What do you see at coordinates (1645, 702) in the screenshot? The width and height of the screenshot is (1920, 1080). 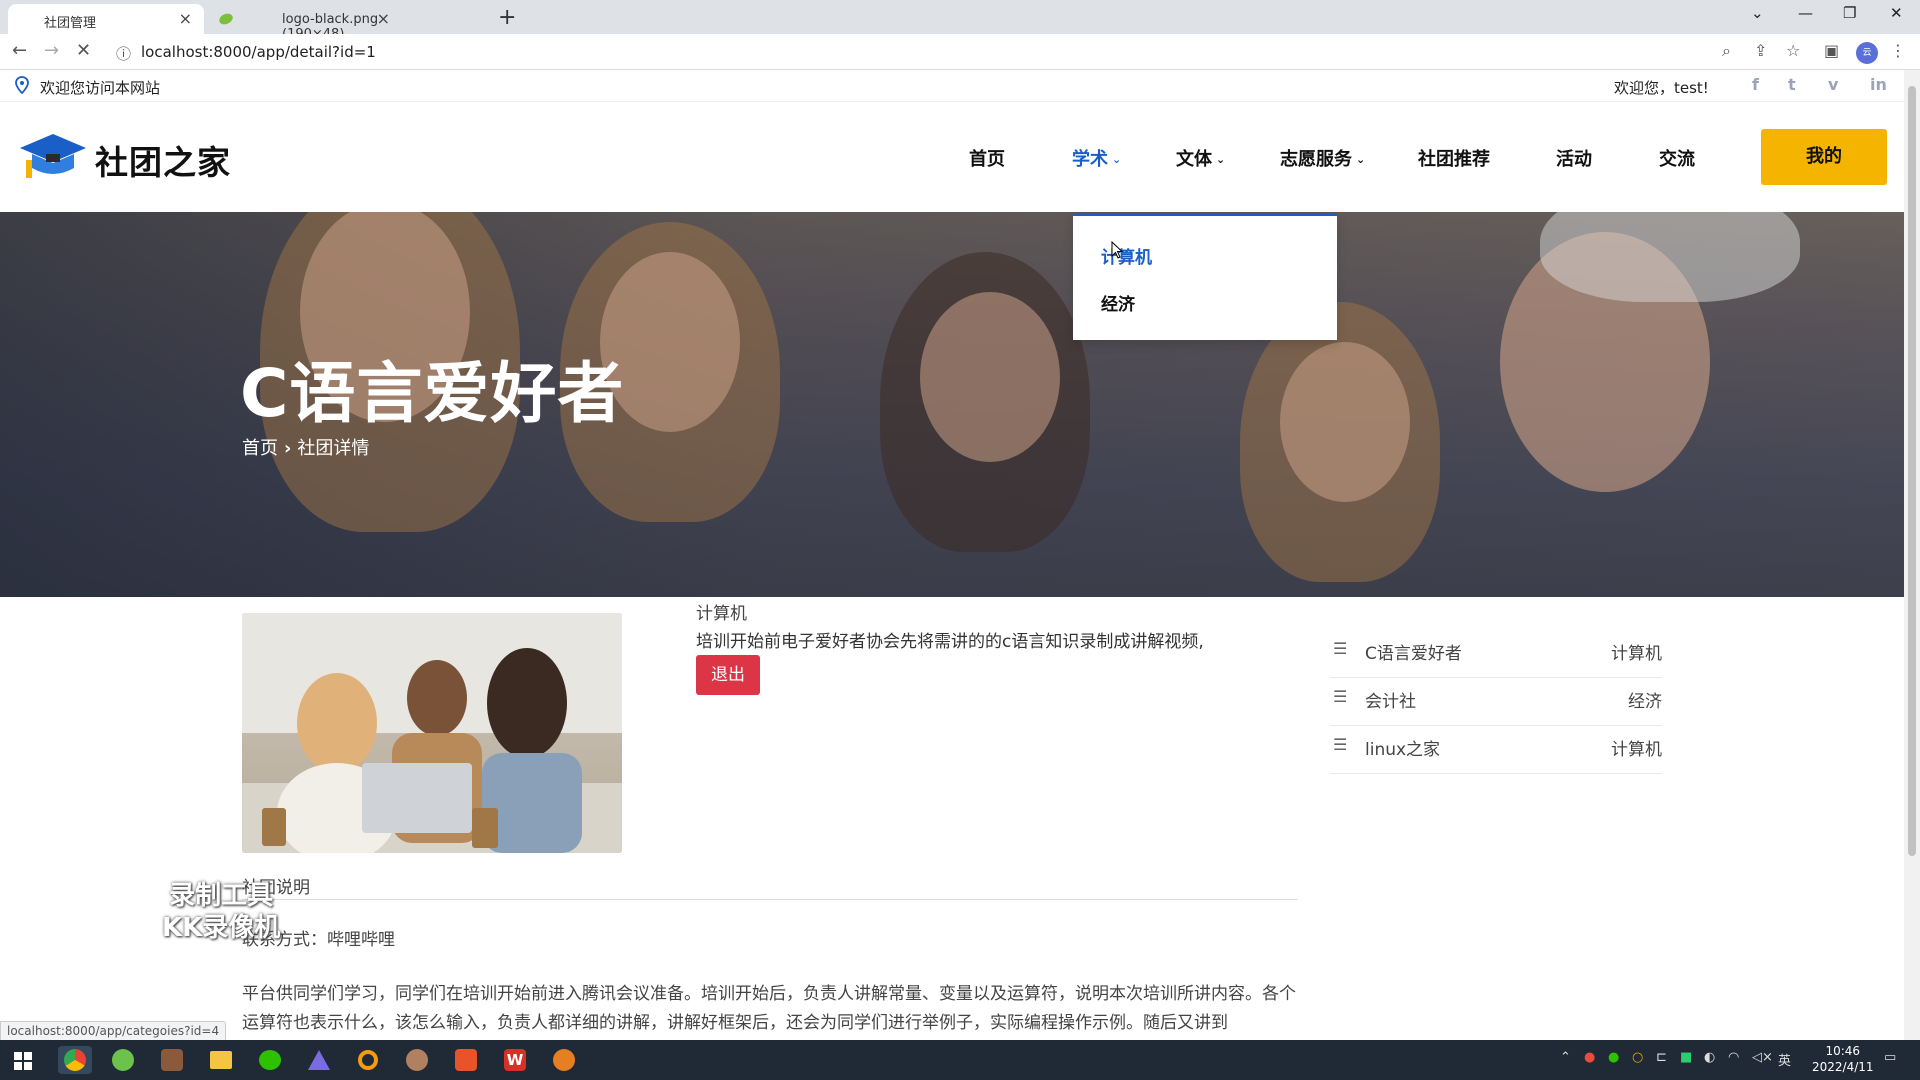 I see `club-category-label: 经济` at bounding box center [1645, 702].